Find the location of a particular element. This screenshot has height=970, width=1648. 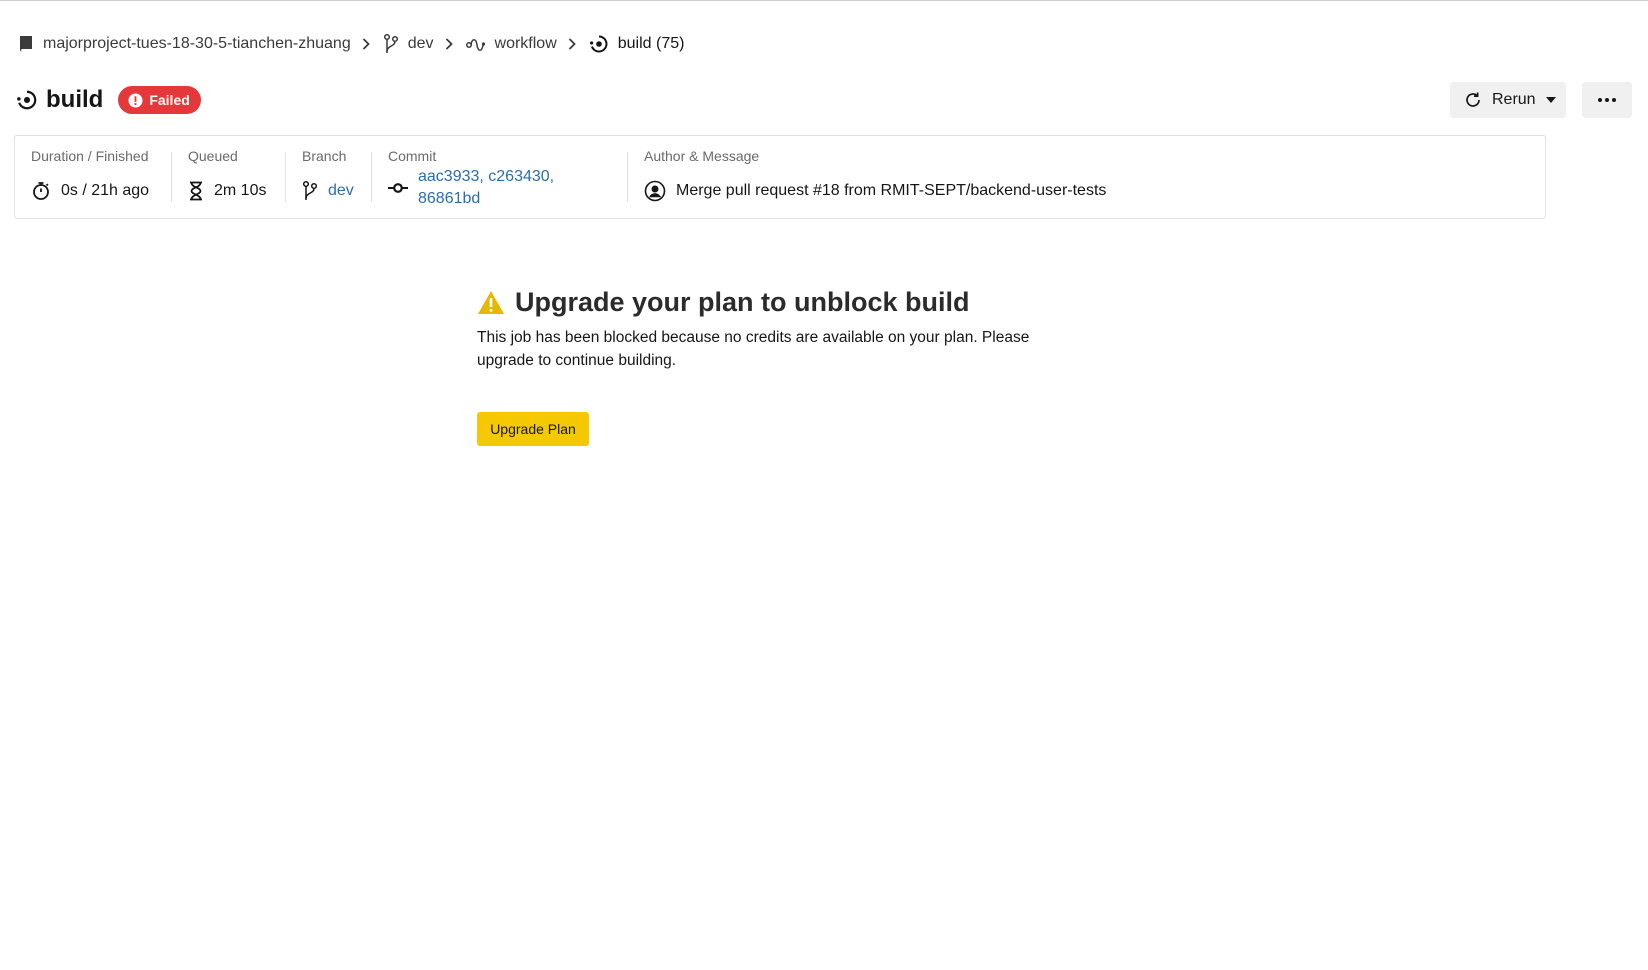

header-actions: Rerun is located at coordinates (1541, 100).